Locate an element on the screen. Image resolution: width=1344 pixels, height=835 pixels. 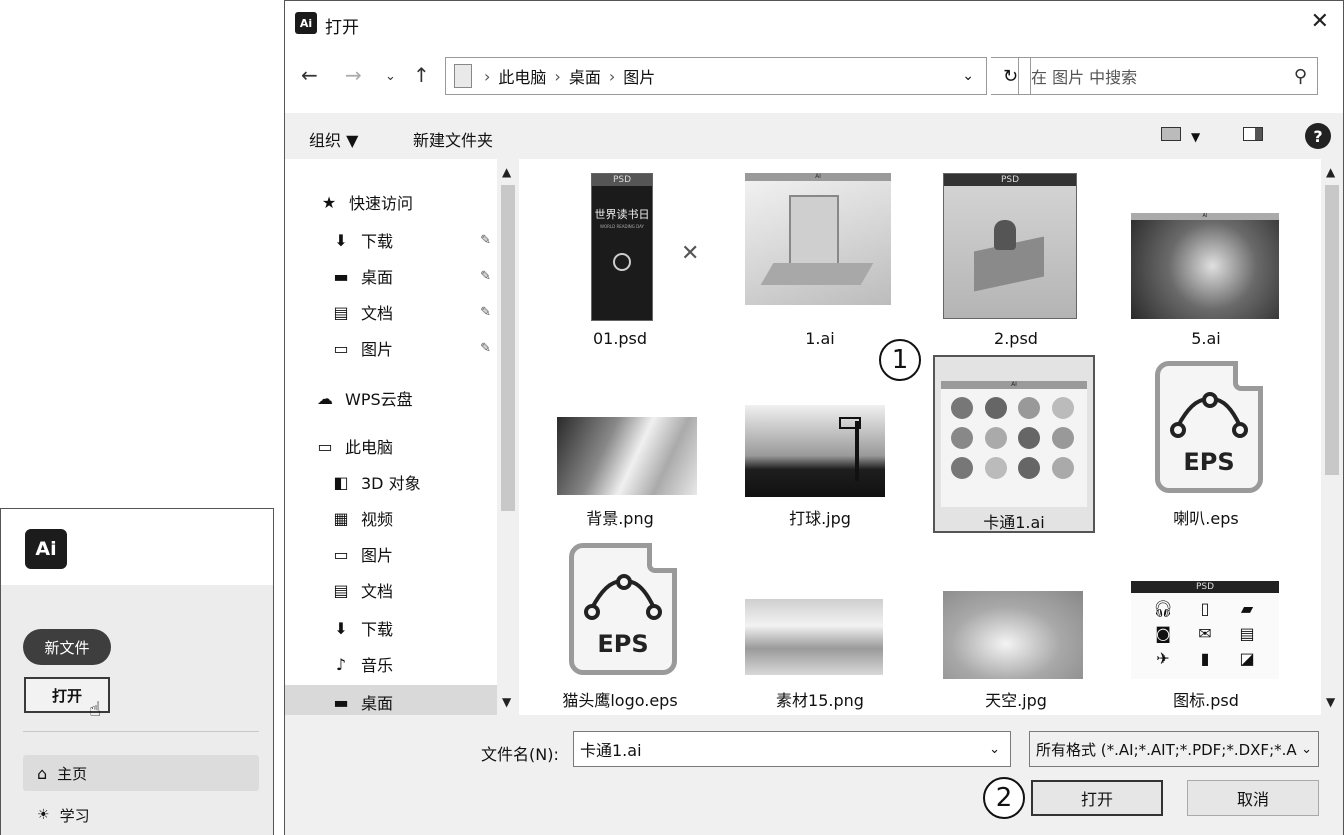
nav-videos: ▦ 视频 is located at coordinates (391, 518).